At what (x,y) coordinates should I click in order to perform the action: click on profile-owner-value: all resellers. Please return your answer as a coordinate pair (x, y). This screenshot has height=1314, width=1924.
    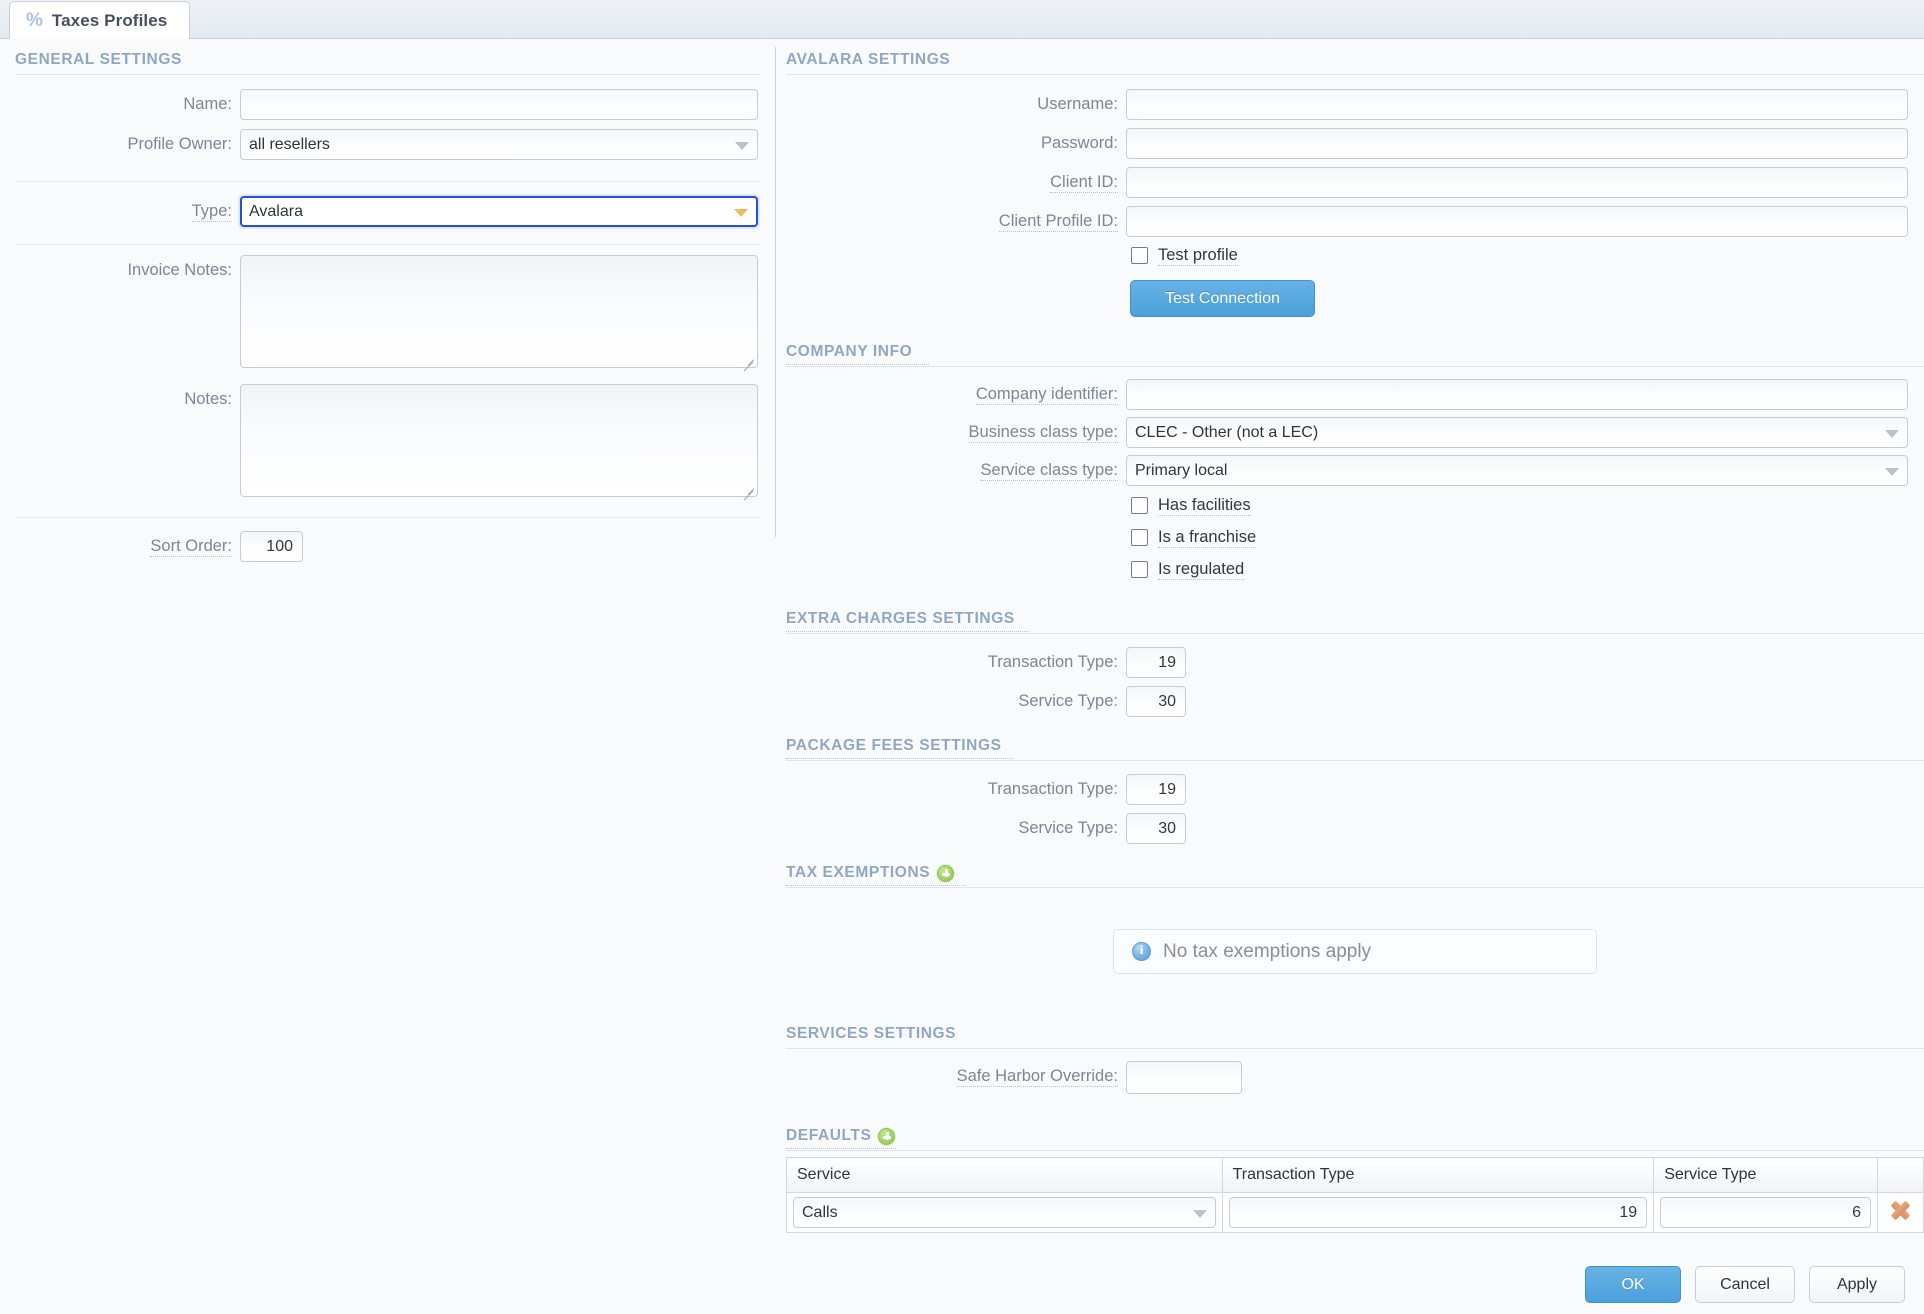
    Looking at the image, I should click on (289, 144).